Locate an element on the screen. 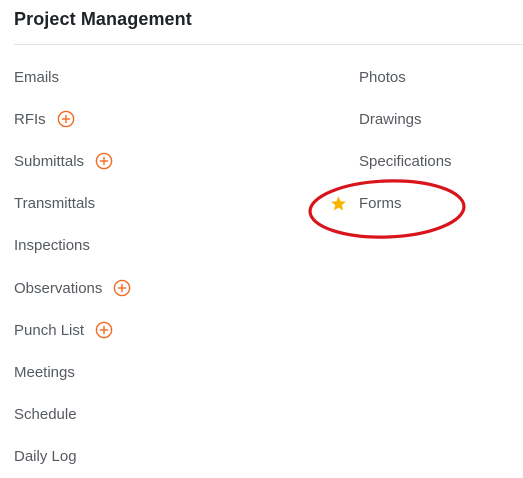  tools-list-right: Photos Drawings Specifications Forms is located at coordinates (391, 140).